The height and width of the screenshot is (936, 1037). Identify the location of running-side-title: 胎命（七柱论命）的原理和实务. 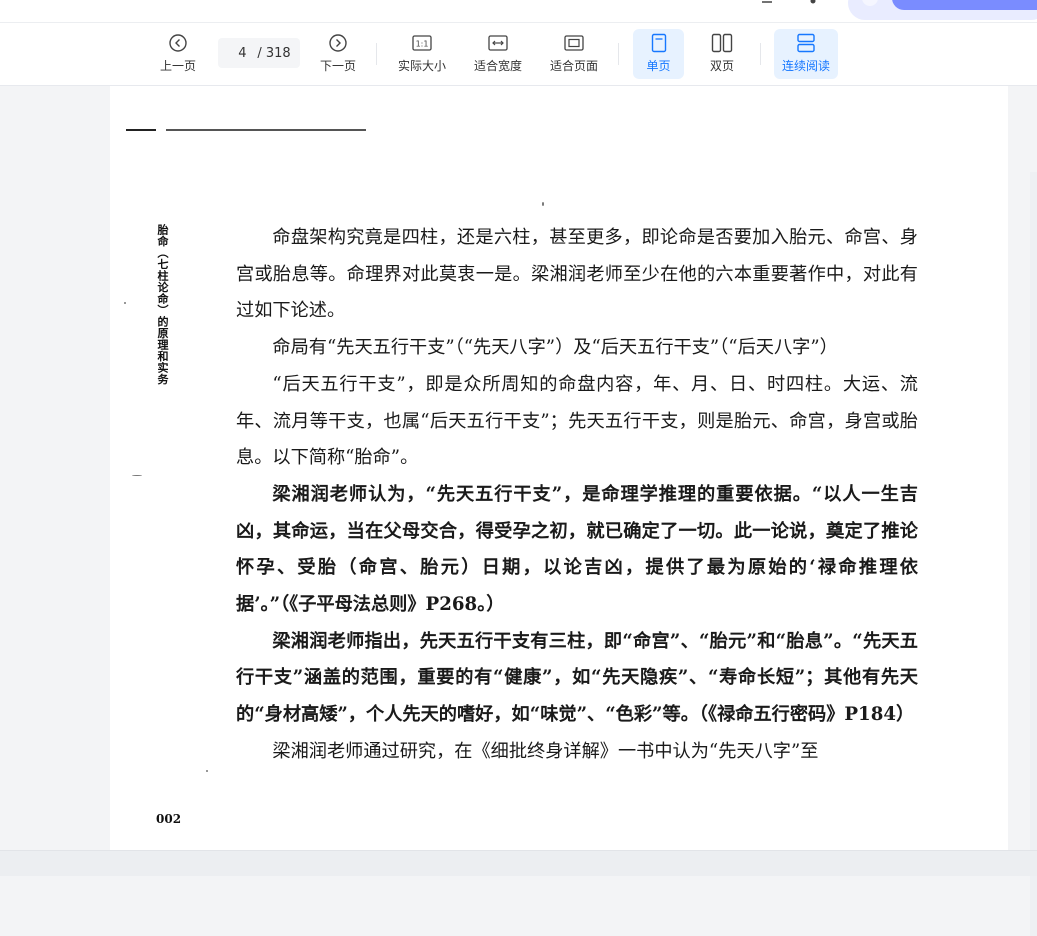
(162, 304).